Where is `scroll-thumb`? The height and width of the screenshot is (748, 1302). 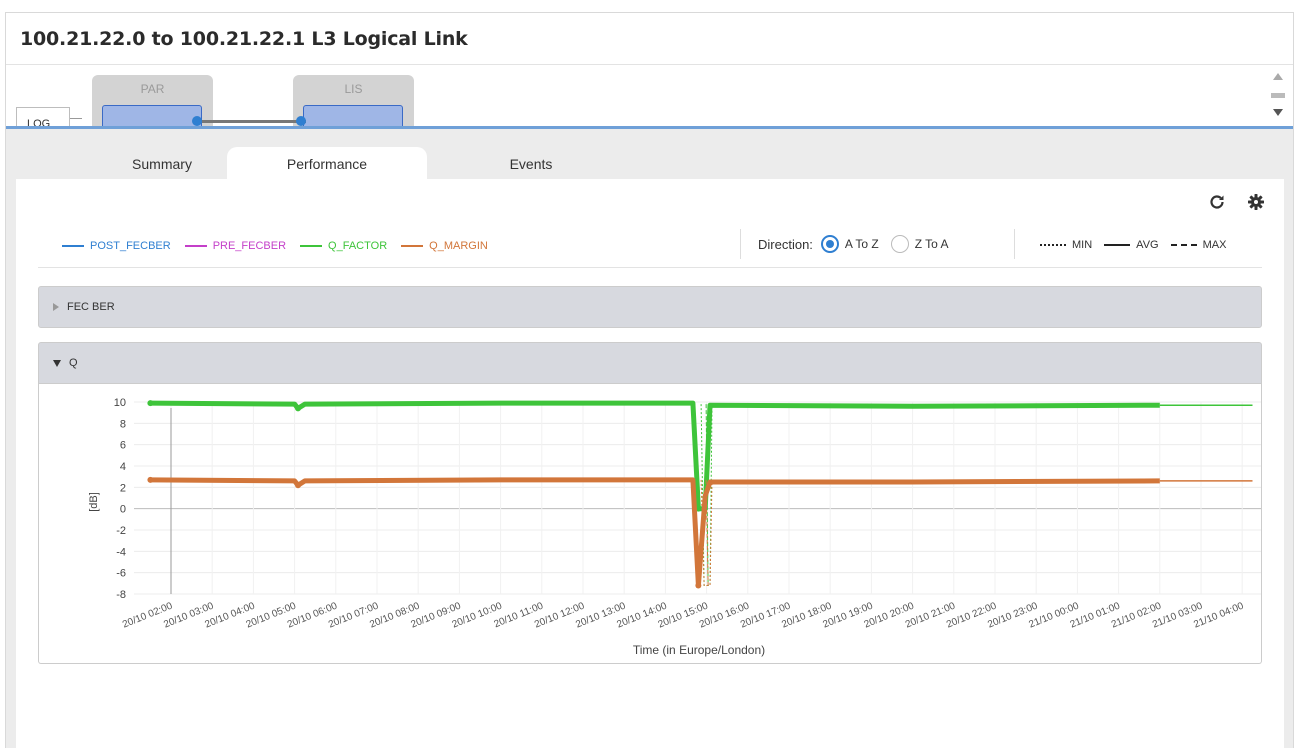 scroll-thumb is located at coordinates (1278, 95).